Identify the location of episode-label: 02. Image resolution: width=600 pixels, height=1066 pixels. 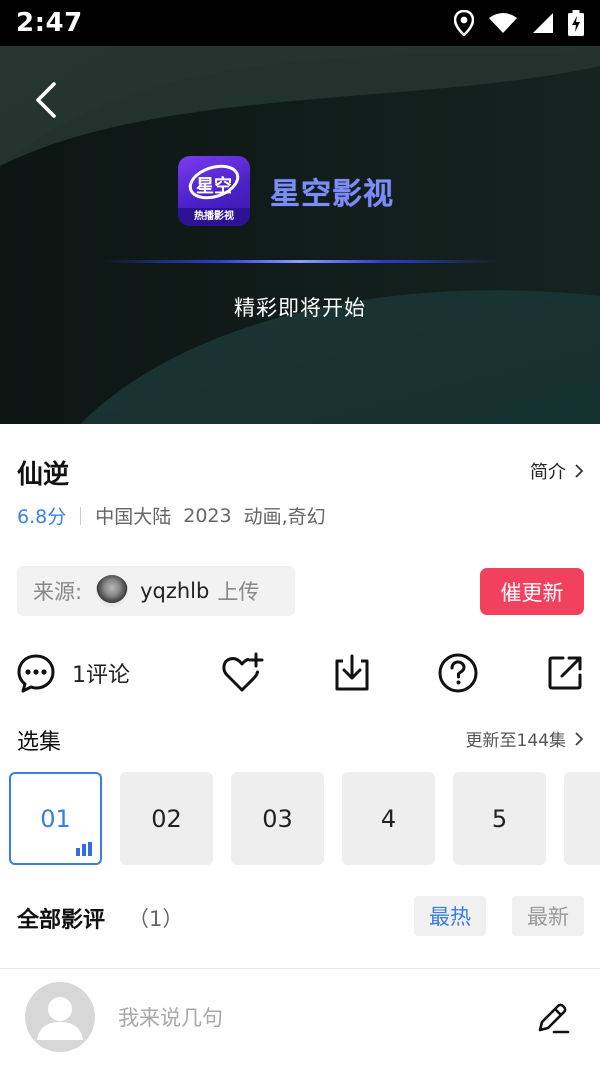
(166, 818).